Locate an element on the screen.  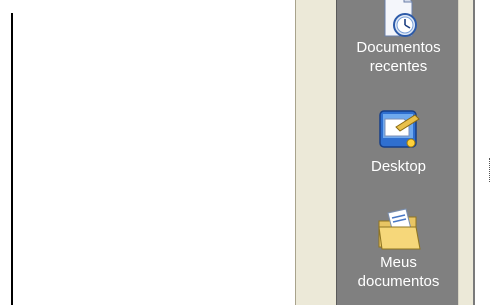
my-documents-icon is located at coordinates (399, 229).